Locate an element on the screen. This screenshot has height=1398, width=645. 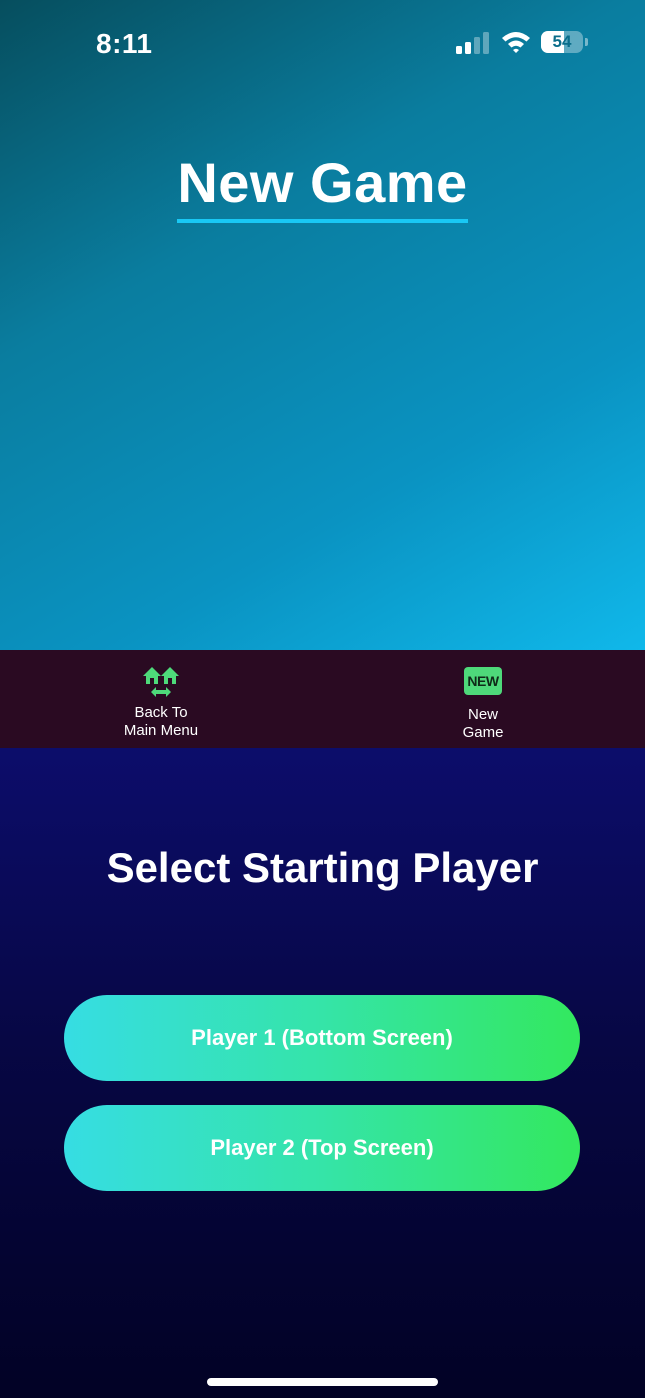
new-game-label: New Game is located at coordinates (483, 723).